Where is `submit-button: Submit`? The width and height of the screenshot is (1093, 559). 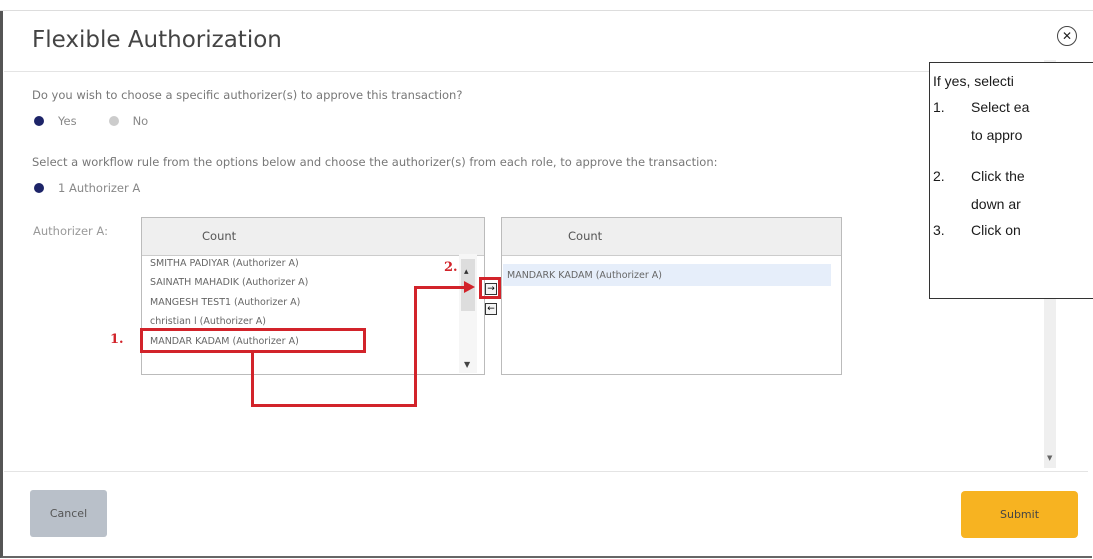
submit-button: Submit is located at coordinates (1019, 514).